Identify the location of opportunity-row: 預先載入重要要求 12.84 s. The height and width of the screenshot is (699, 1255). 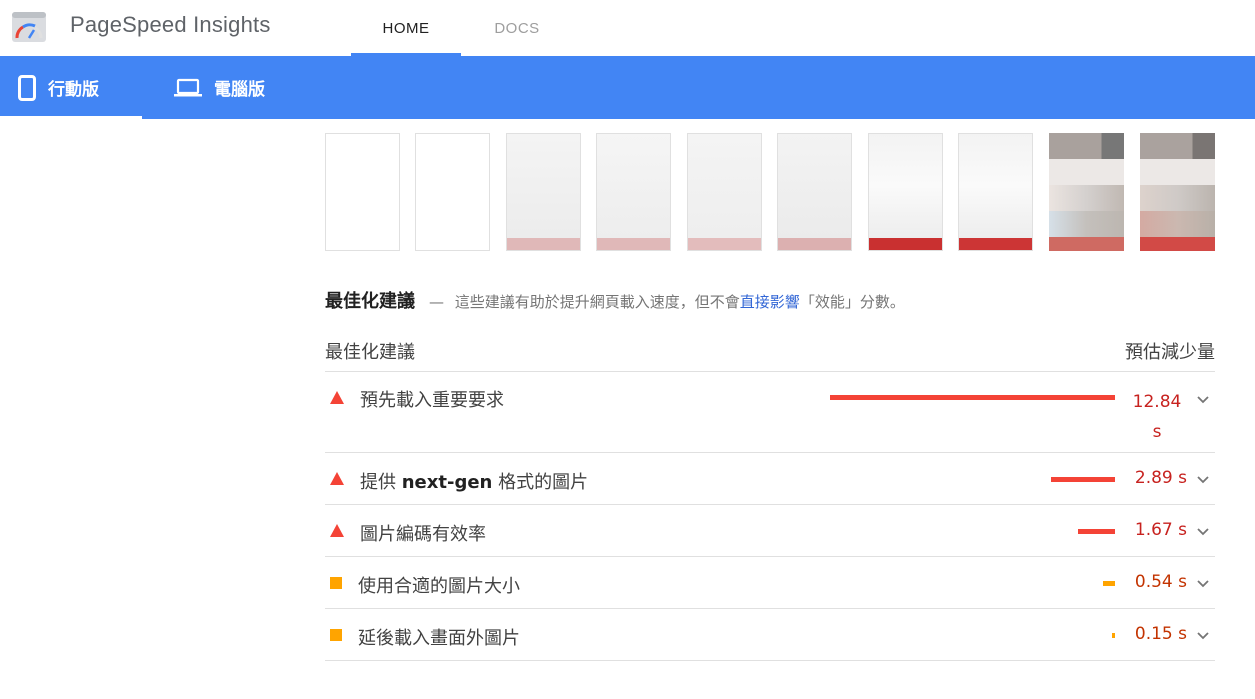
(770, 413).